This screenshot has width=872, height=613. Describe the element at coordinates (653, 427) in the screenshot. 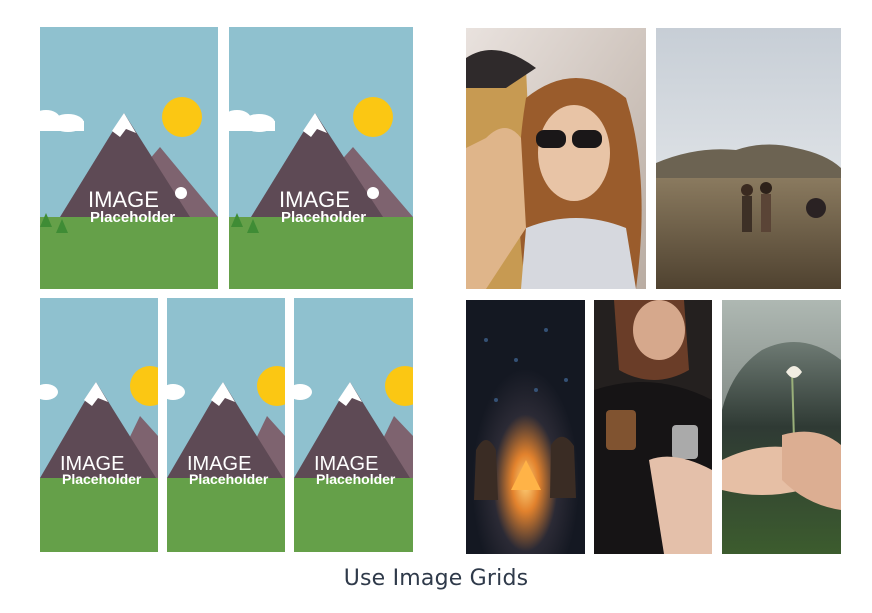

I see `drinks-toast-photo` at that location.